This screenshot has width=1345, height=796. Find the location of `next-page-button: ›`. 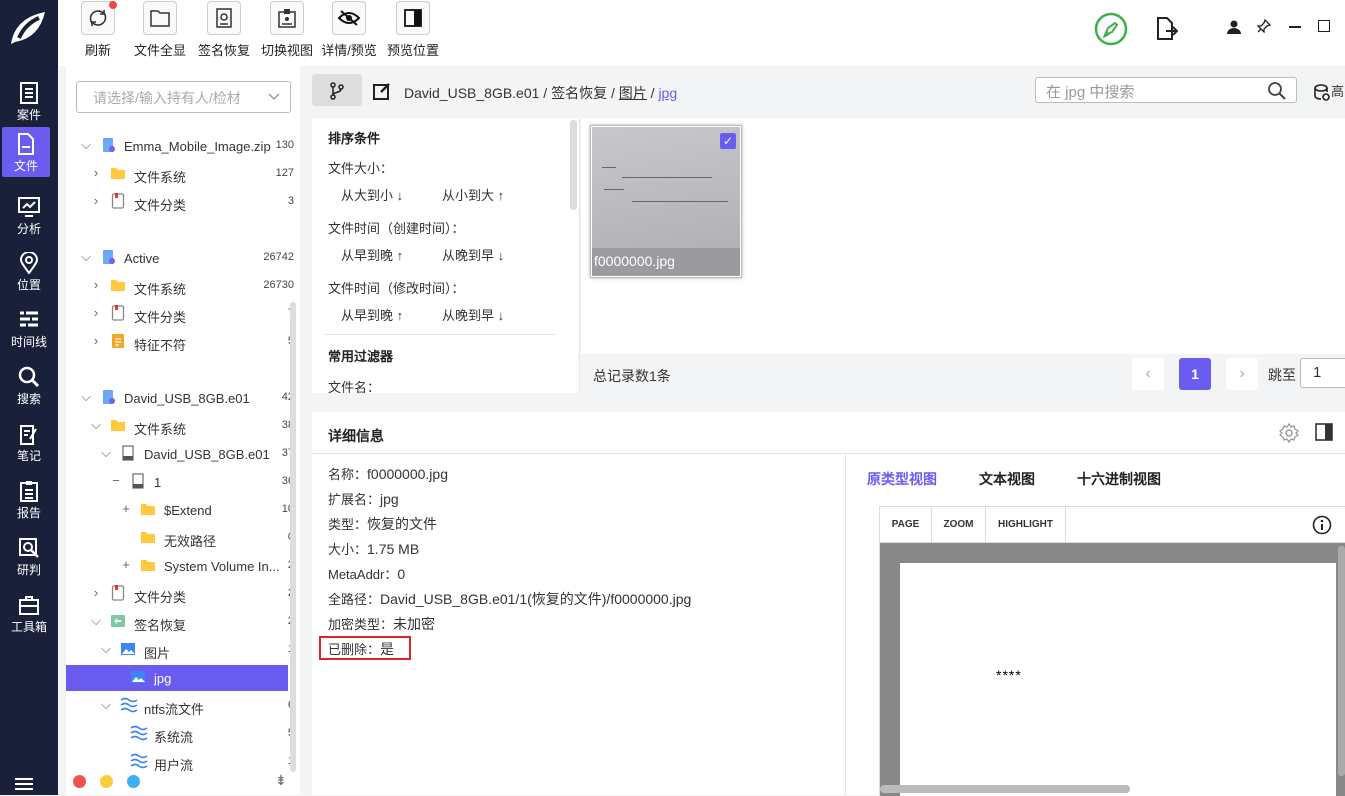

next-page-button: › is located at coordinates (1242, 374).